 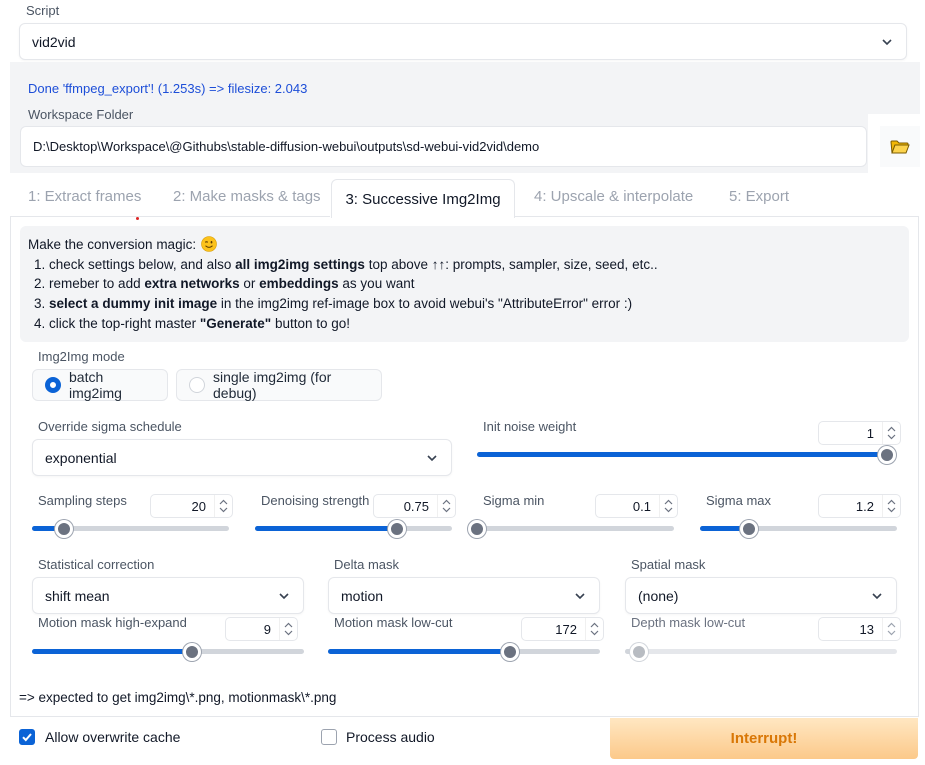 I want to click on override-sigma-select: exponential, so click(x=242, y=457).